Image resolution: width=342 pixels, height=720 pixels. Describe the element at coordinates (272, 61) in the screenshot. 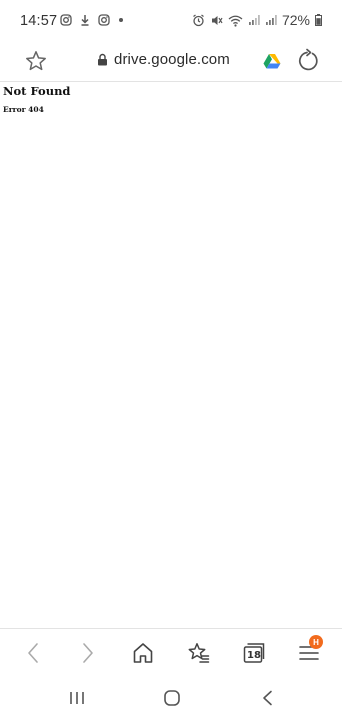

I see `google-drive-icon` at that location.